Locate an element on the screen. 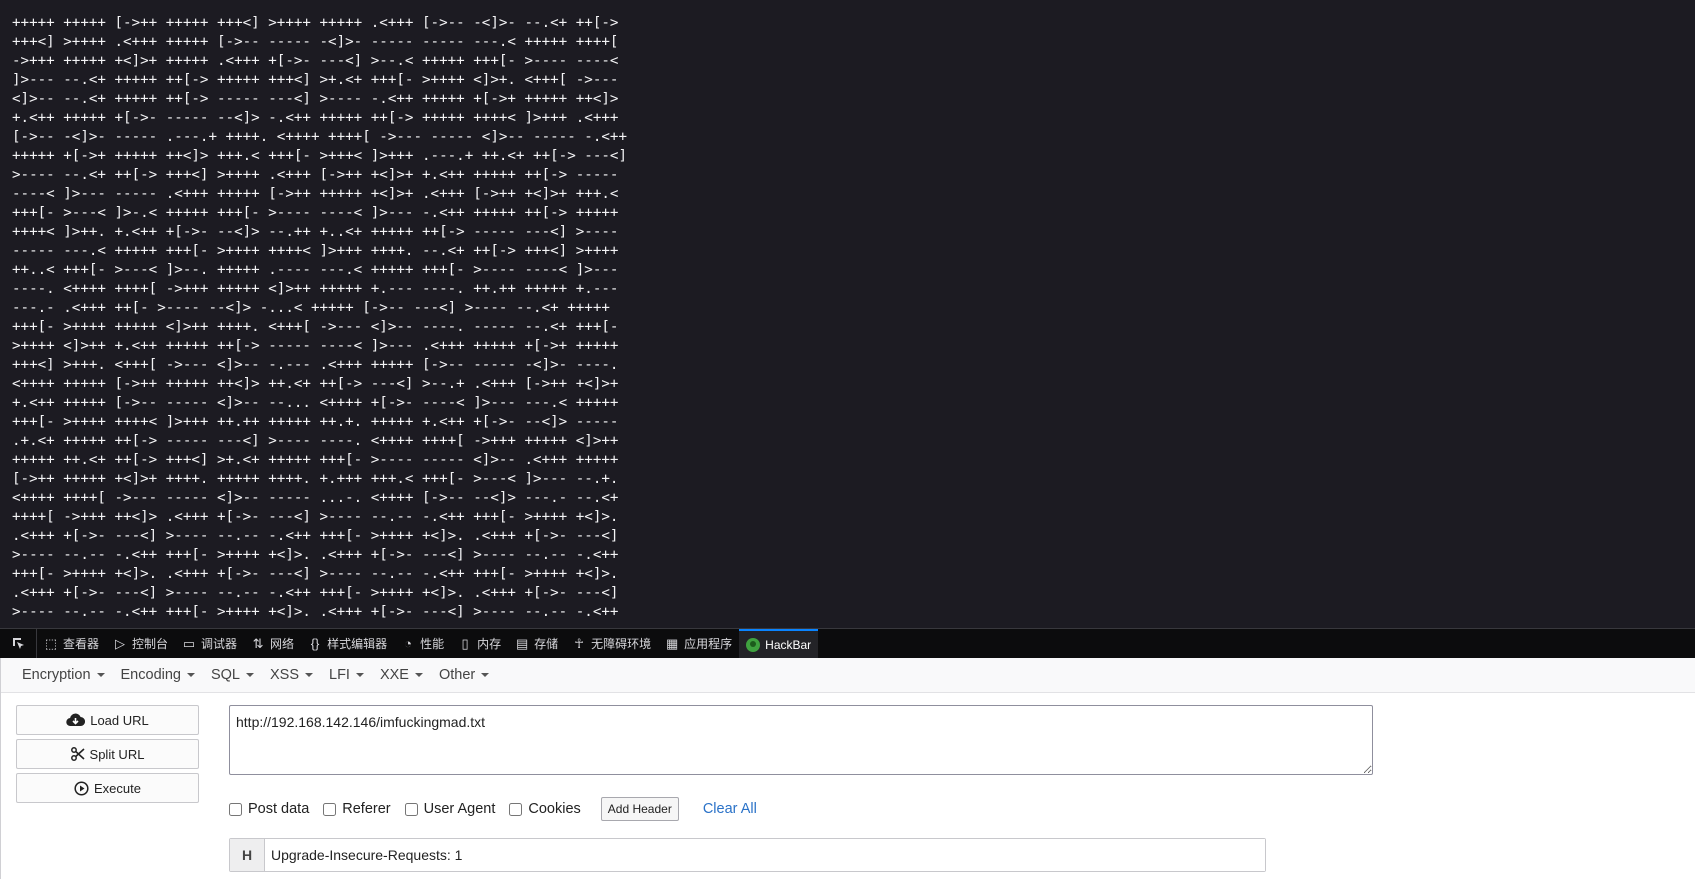  network-icon: ⇅ is located at coordinates (258, 643).